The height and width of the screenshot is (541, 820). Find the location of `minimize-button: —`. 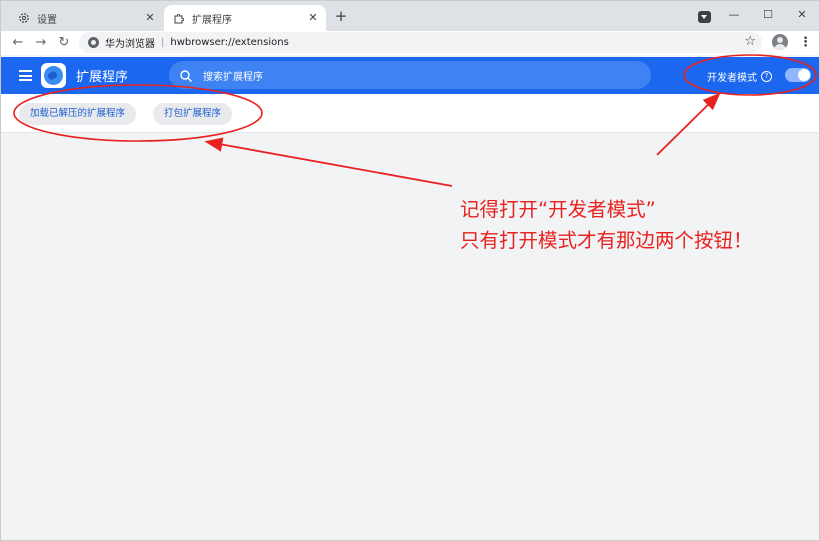

minimize-button: — is located at coordinates (734, 14).